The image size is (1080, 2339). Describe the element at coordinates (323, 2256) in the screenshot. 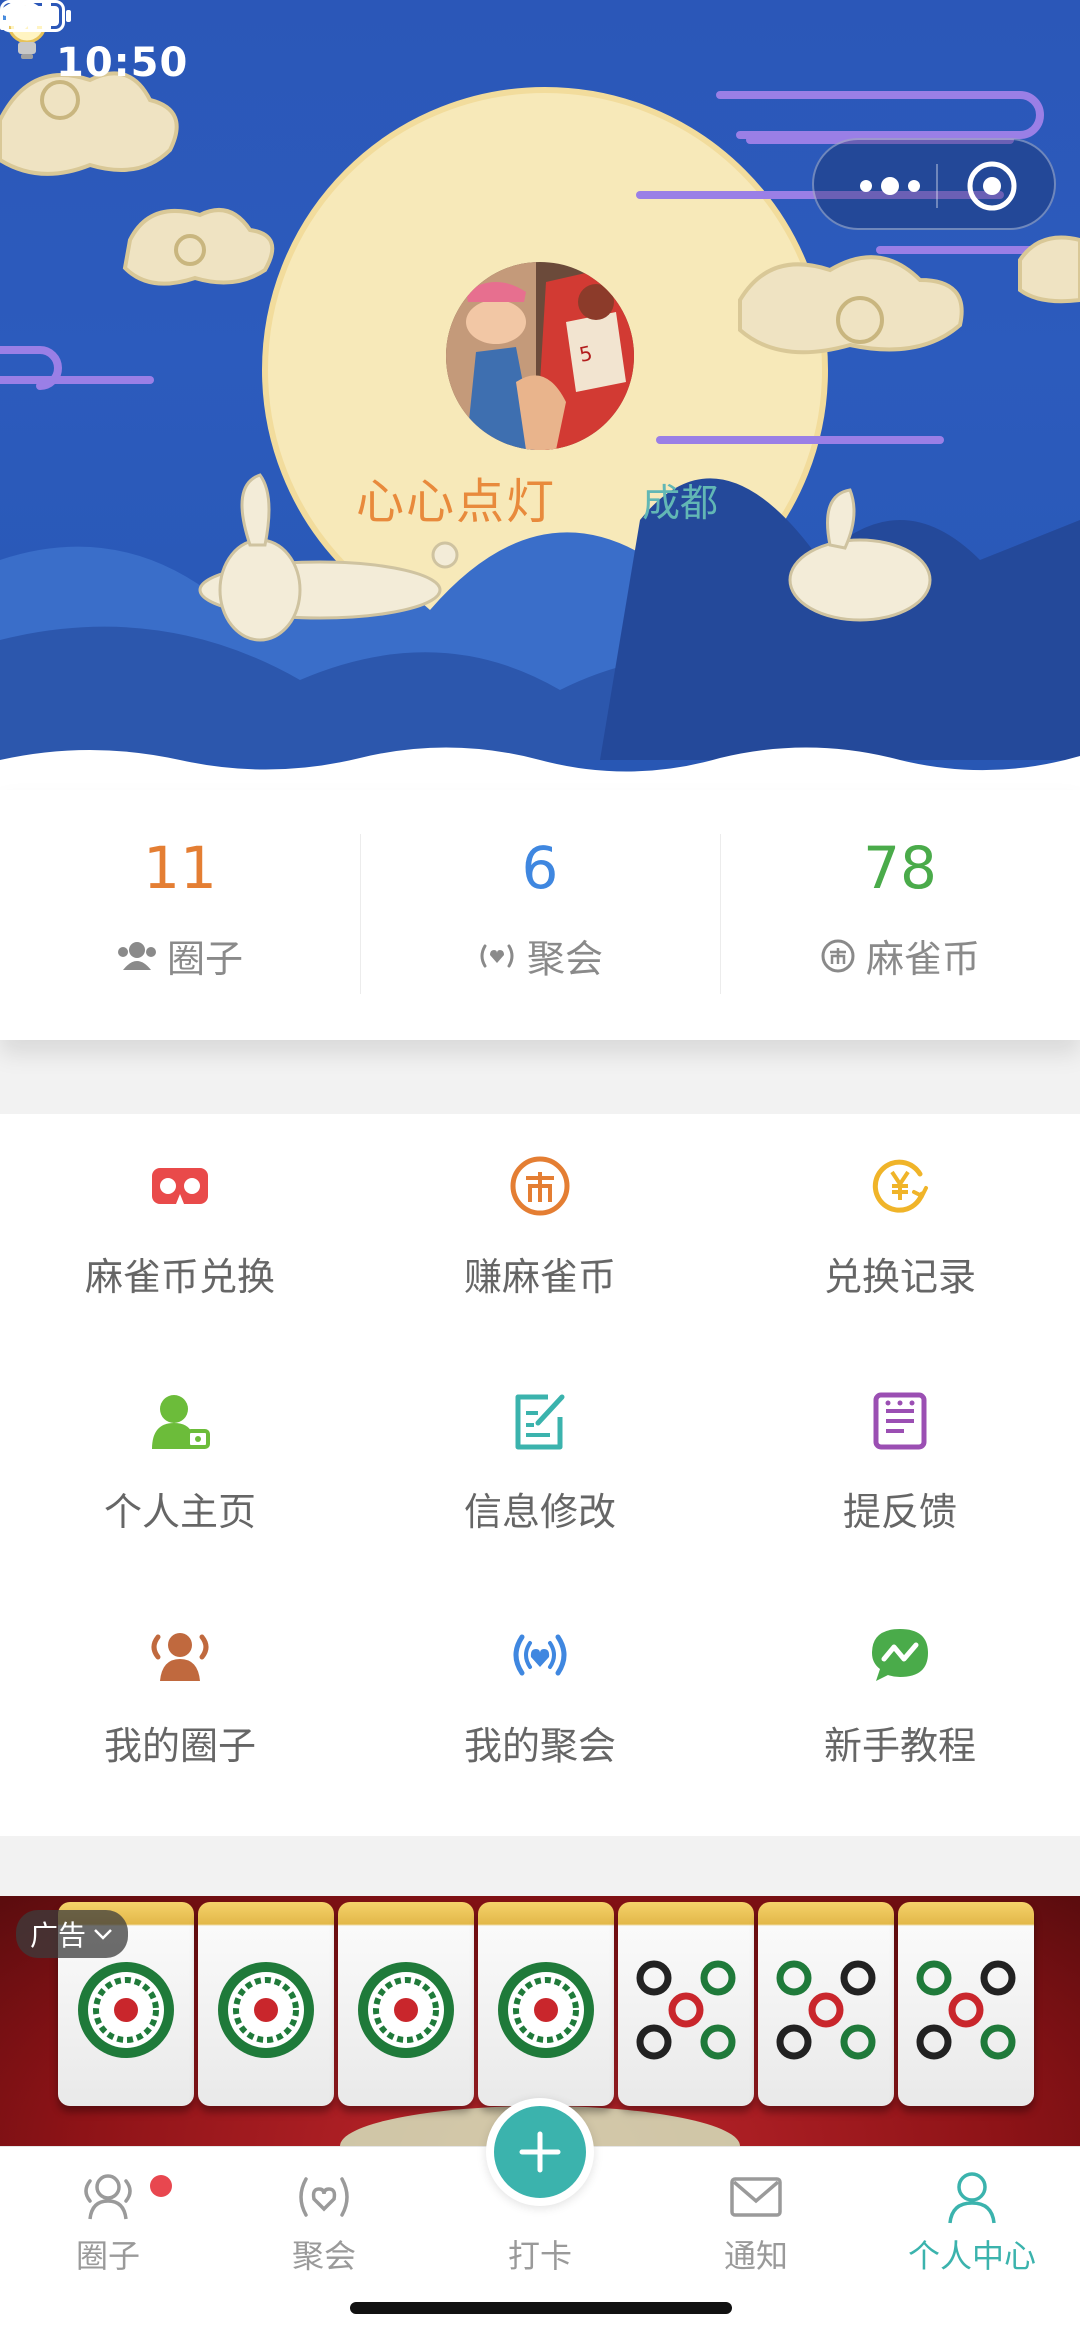

I see `tab-label: 聚会` at that location.